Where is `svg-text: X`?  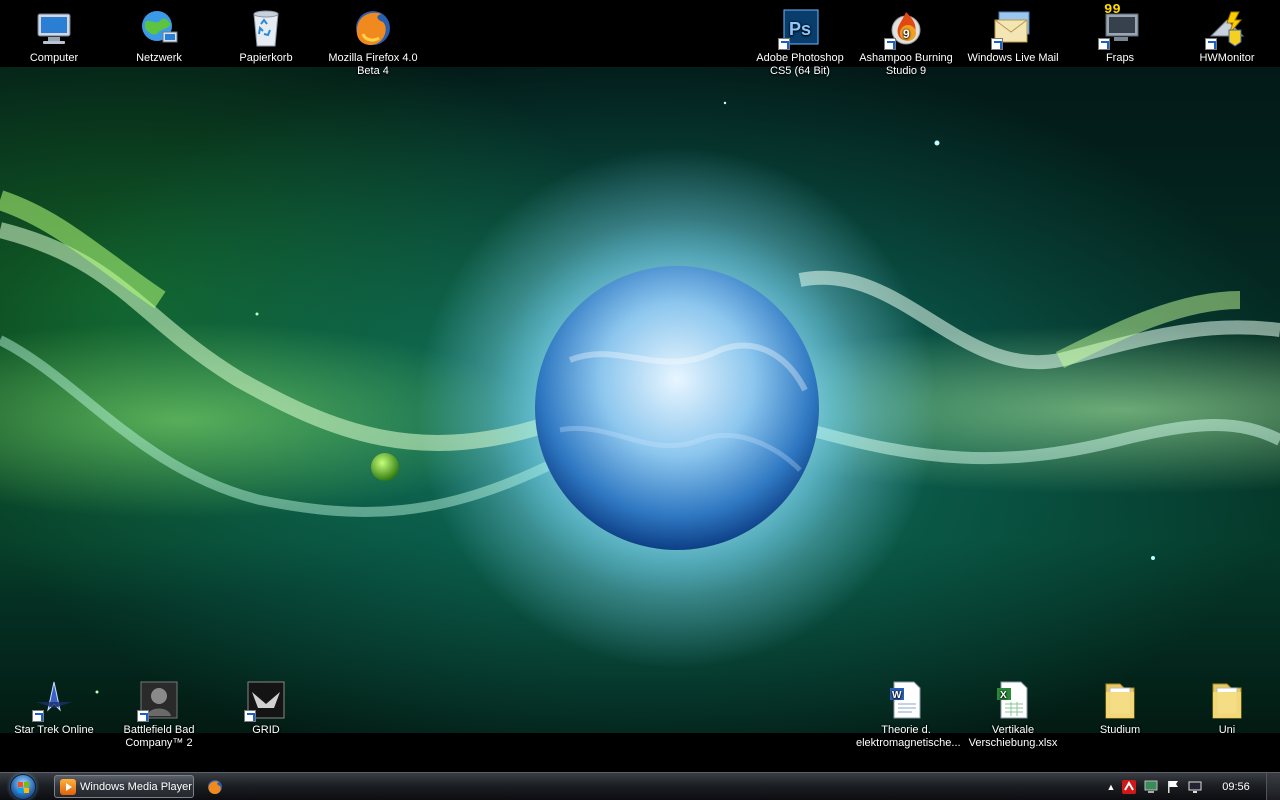
svg-text: X is located at coordinates (1003, 695).